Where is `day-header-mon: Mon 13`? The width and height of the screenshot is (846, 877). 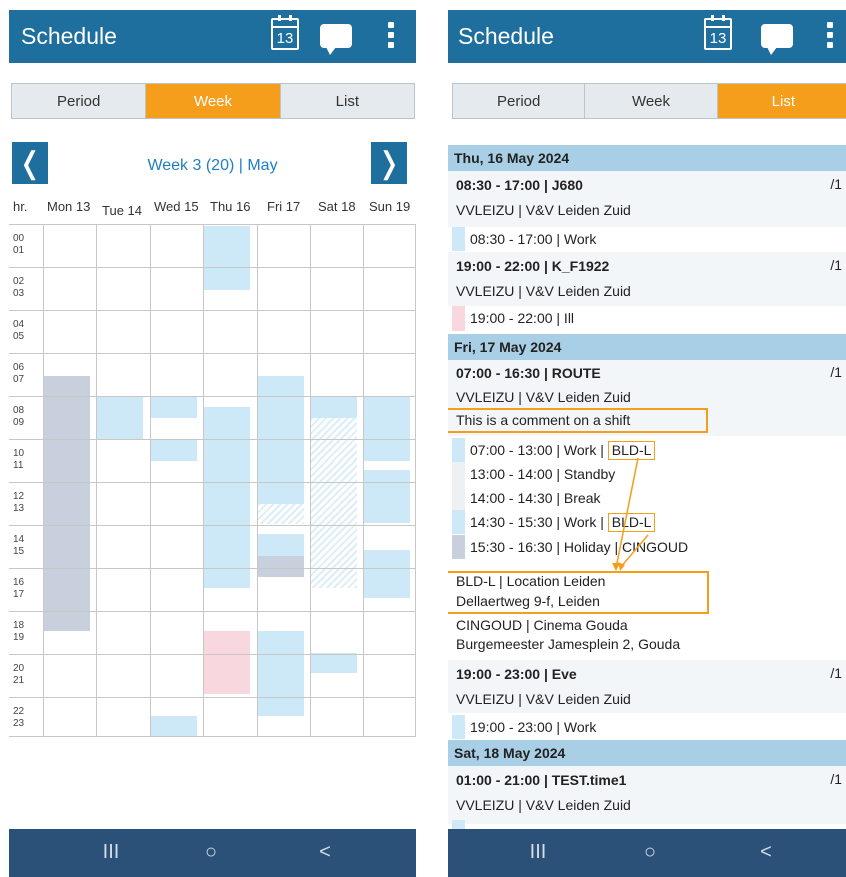
day-header-mon: Mon 13 is located at coordinates (68, 206).